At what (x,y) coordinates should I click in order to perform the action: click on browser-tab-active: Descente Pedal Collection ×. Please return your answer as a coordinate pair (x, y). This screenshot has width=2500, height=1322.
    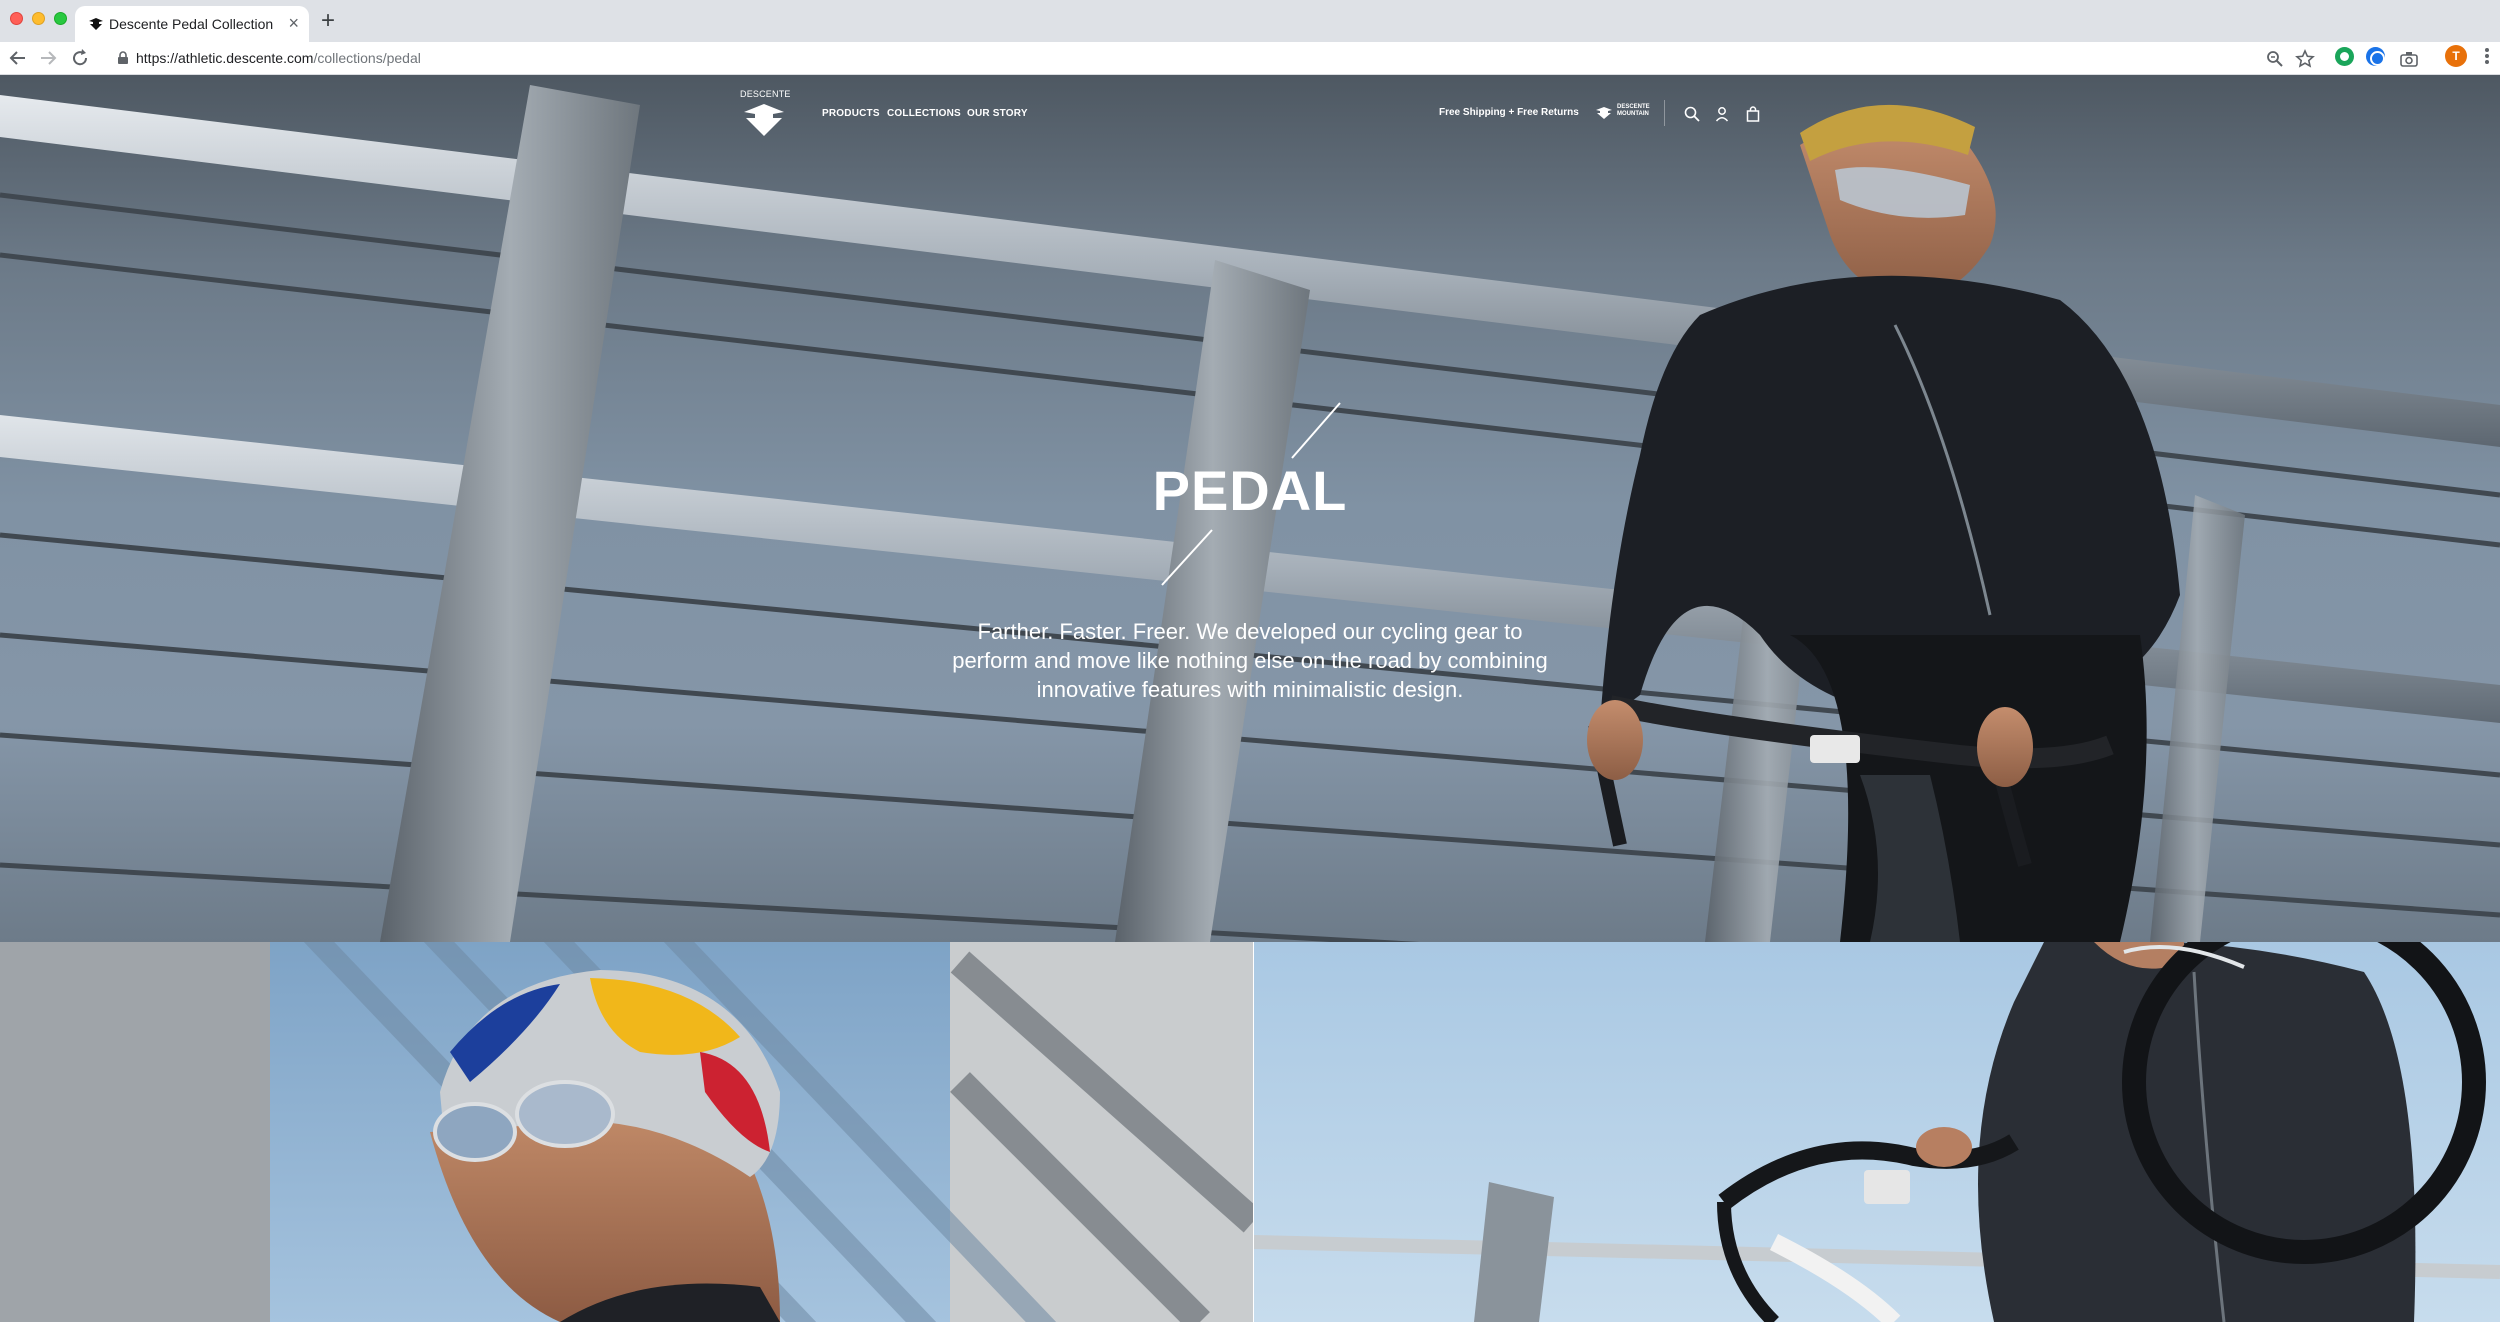
    Looking at the image, I should click on (192, 24).